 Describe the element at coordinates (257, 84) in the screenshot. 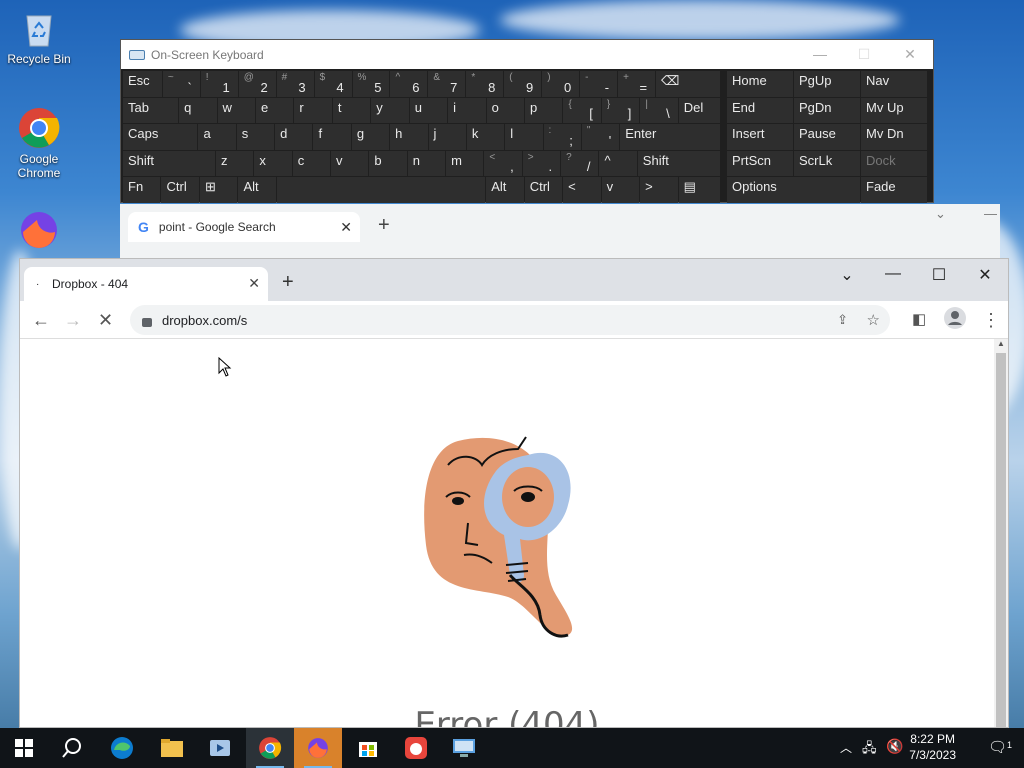

I see `key-2: @2` at that location.